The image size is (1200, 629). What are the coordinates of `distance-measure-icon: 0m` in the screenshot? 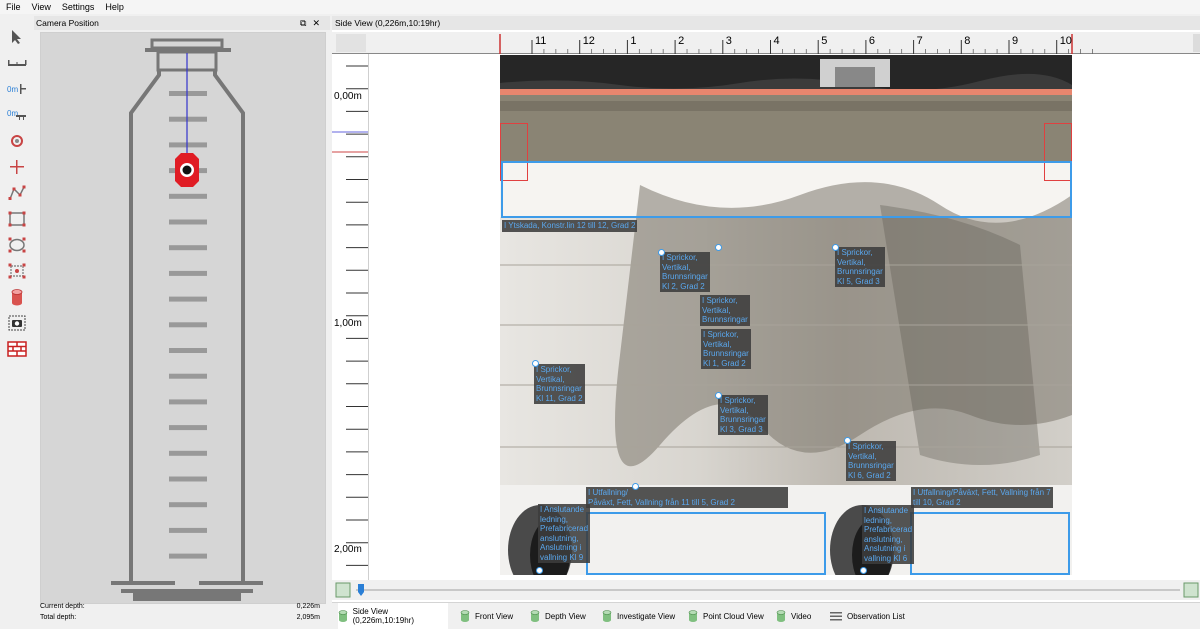 It's located at (16, 114).